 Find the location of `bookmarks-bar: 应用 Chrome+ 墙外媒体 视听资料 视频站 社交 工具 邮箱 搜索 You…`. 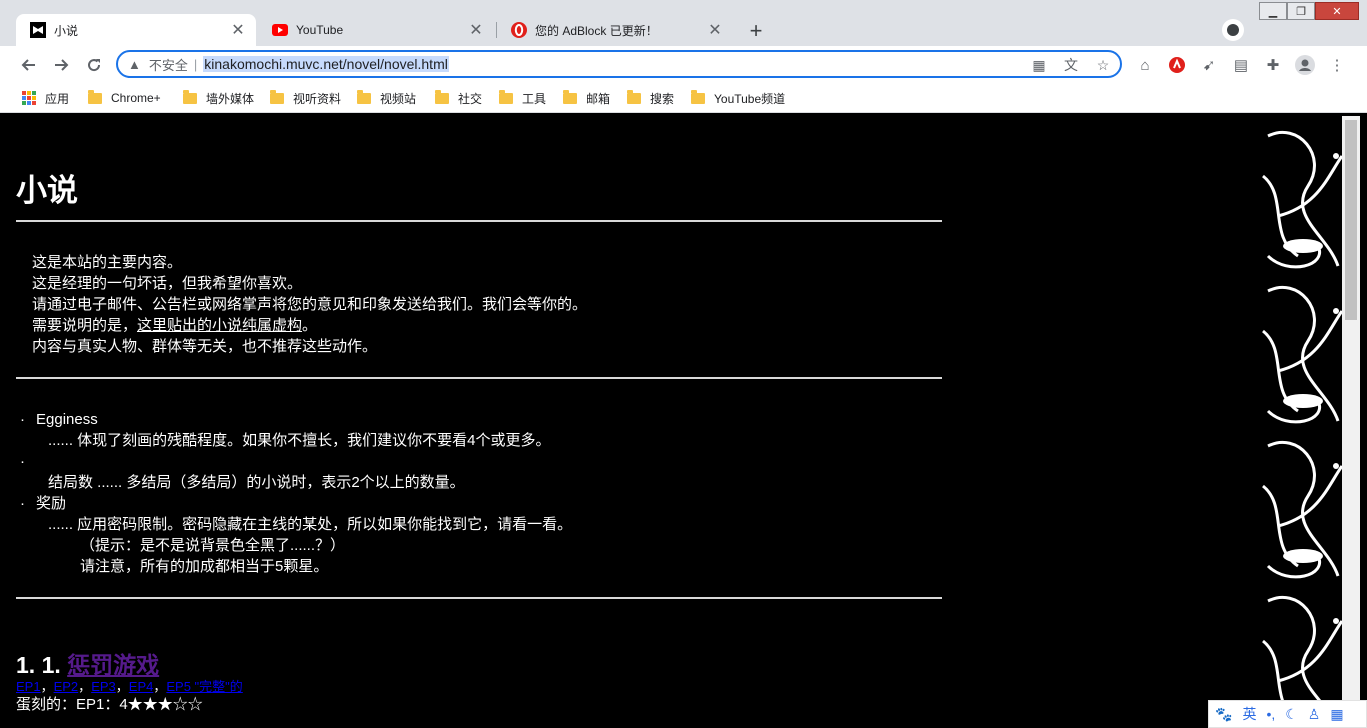

bookmarks-bar: 应用 Chrome+ 墙外媒体 视听资料 视频站 社交 工具 邮箱 搜索 You… is located at coordinates (683, 98).